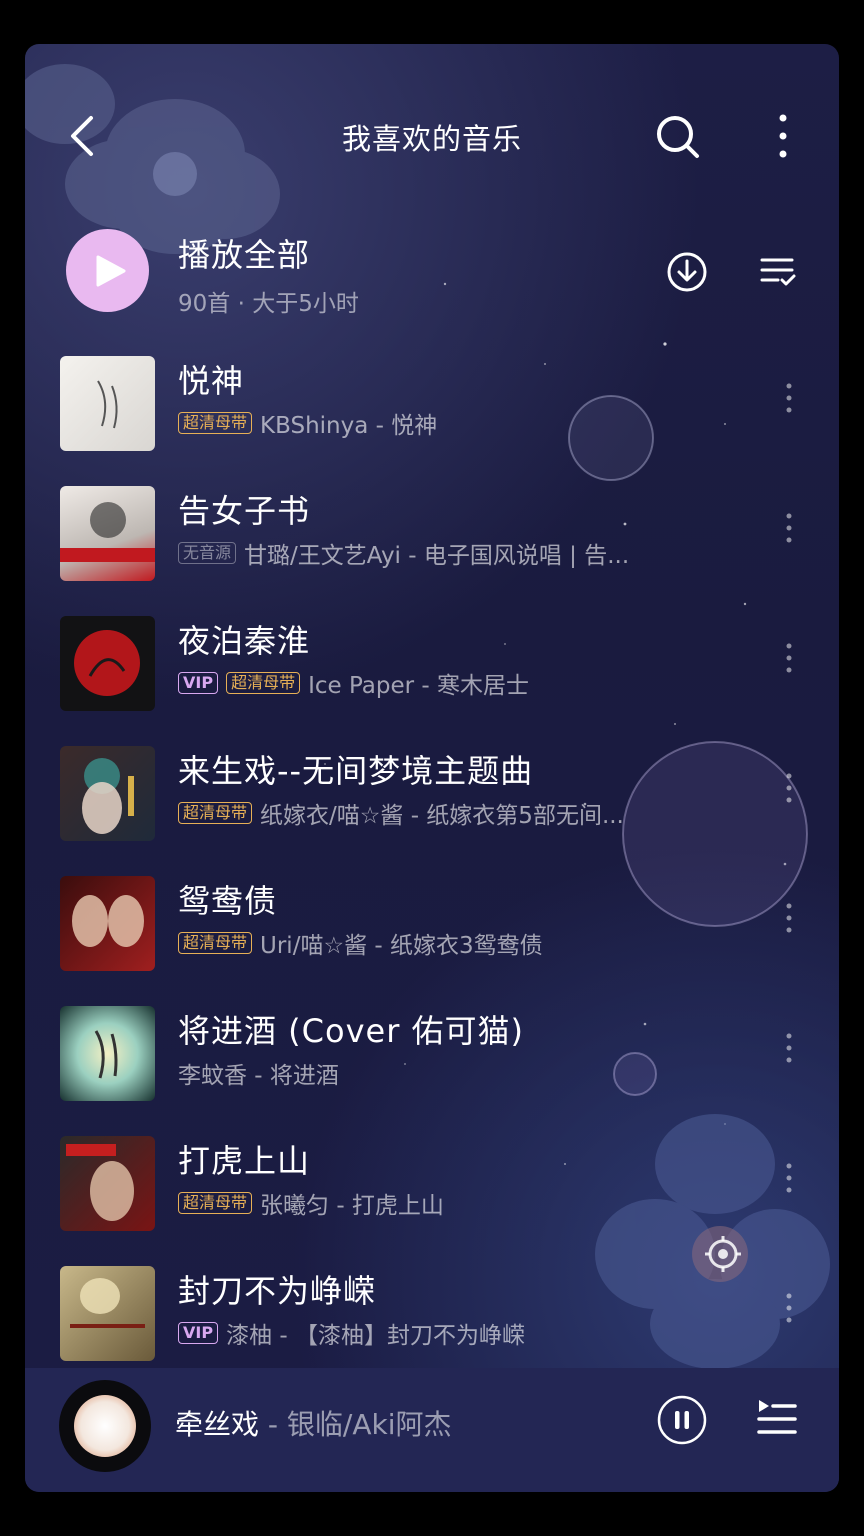 This screenshot has height=1536, width=864. I want to click on play-icon, so click(111, 271).